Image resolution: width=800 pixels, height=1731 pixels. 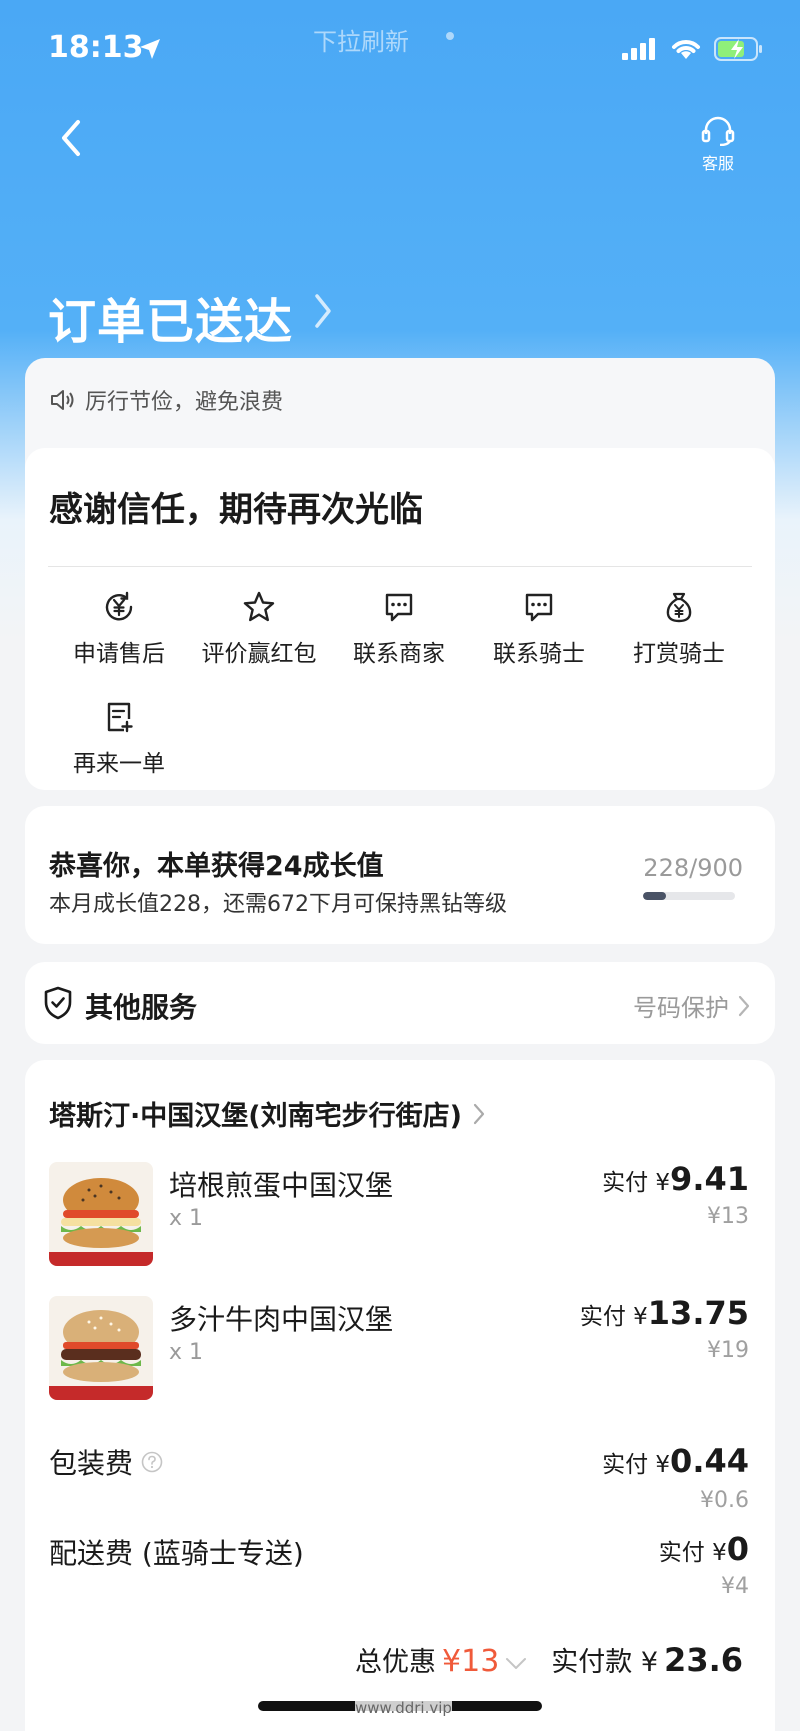 What do you see at coordinates (216, 866) in the screenshot?
I see `growth-title: 恭喜你，本单获得24成长值` at bounding box center [216, 866].